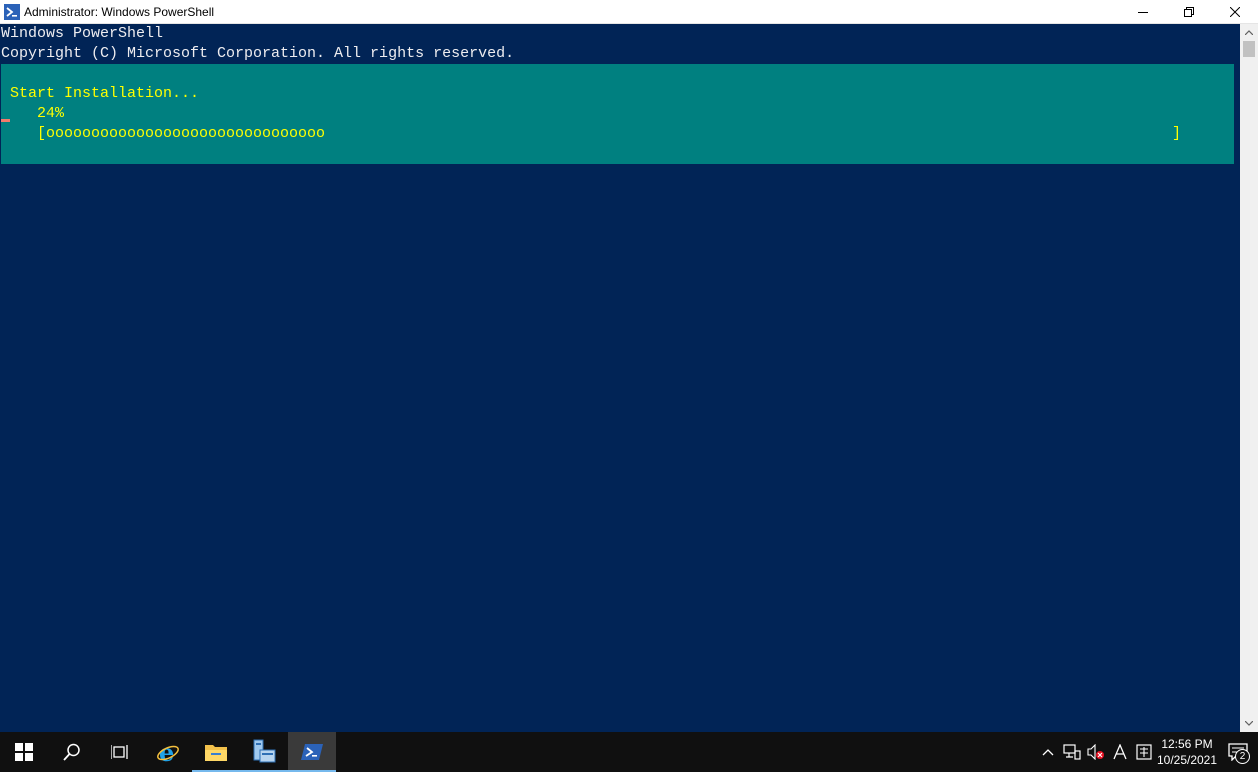 The width and height of the screenshot is (1258, 772). I want to click on internet-explorer-icon: e, so click(168, 752).